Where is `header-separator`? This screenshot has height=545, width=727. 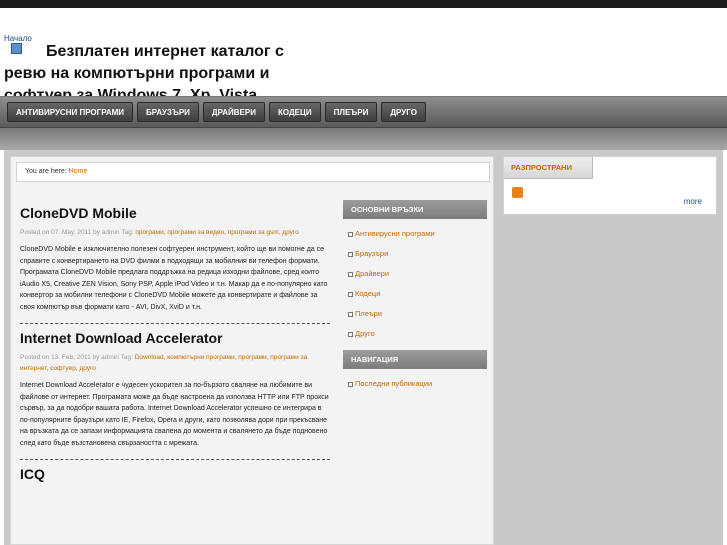 header-separator is located at coordinates (363, 139).